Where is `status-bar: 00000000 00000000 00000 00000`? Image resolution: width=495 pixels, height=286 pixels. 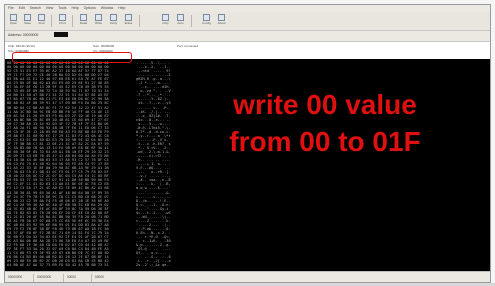
status-bar: 00000000 00000000 00000 00000 is located at coordinates (247, 276).